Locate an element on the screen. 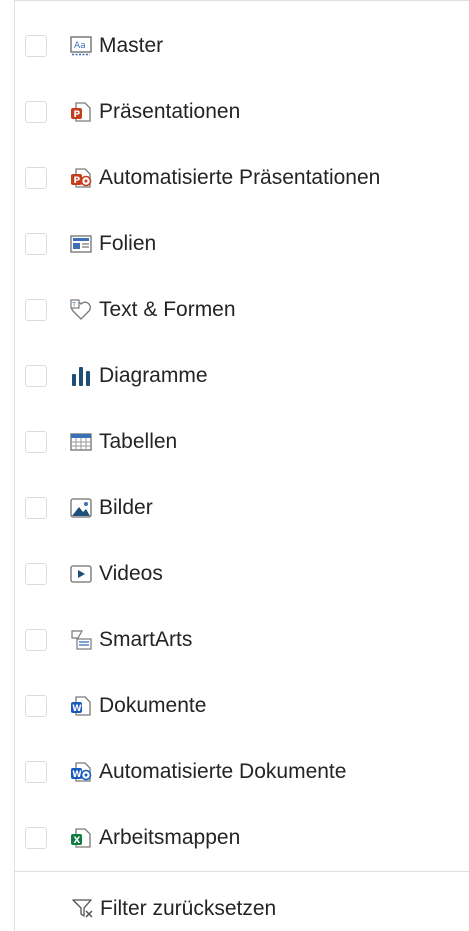 This screenshot has width=469, height=931. smartarts-label: SmartArts is located at coordinates (146, 639).